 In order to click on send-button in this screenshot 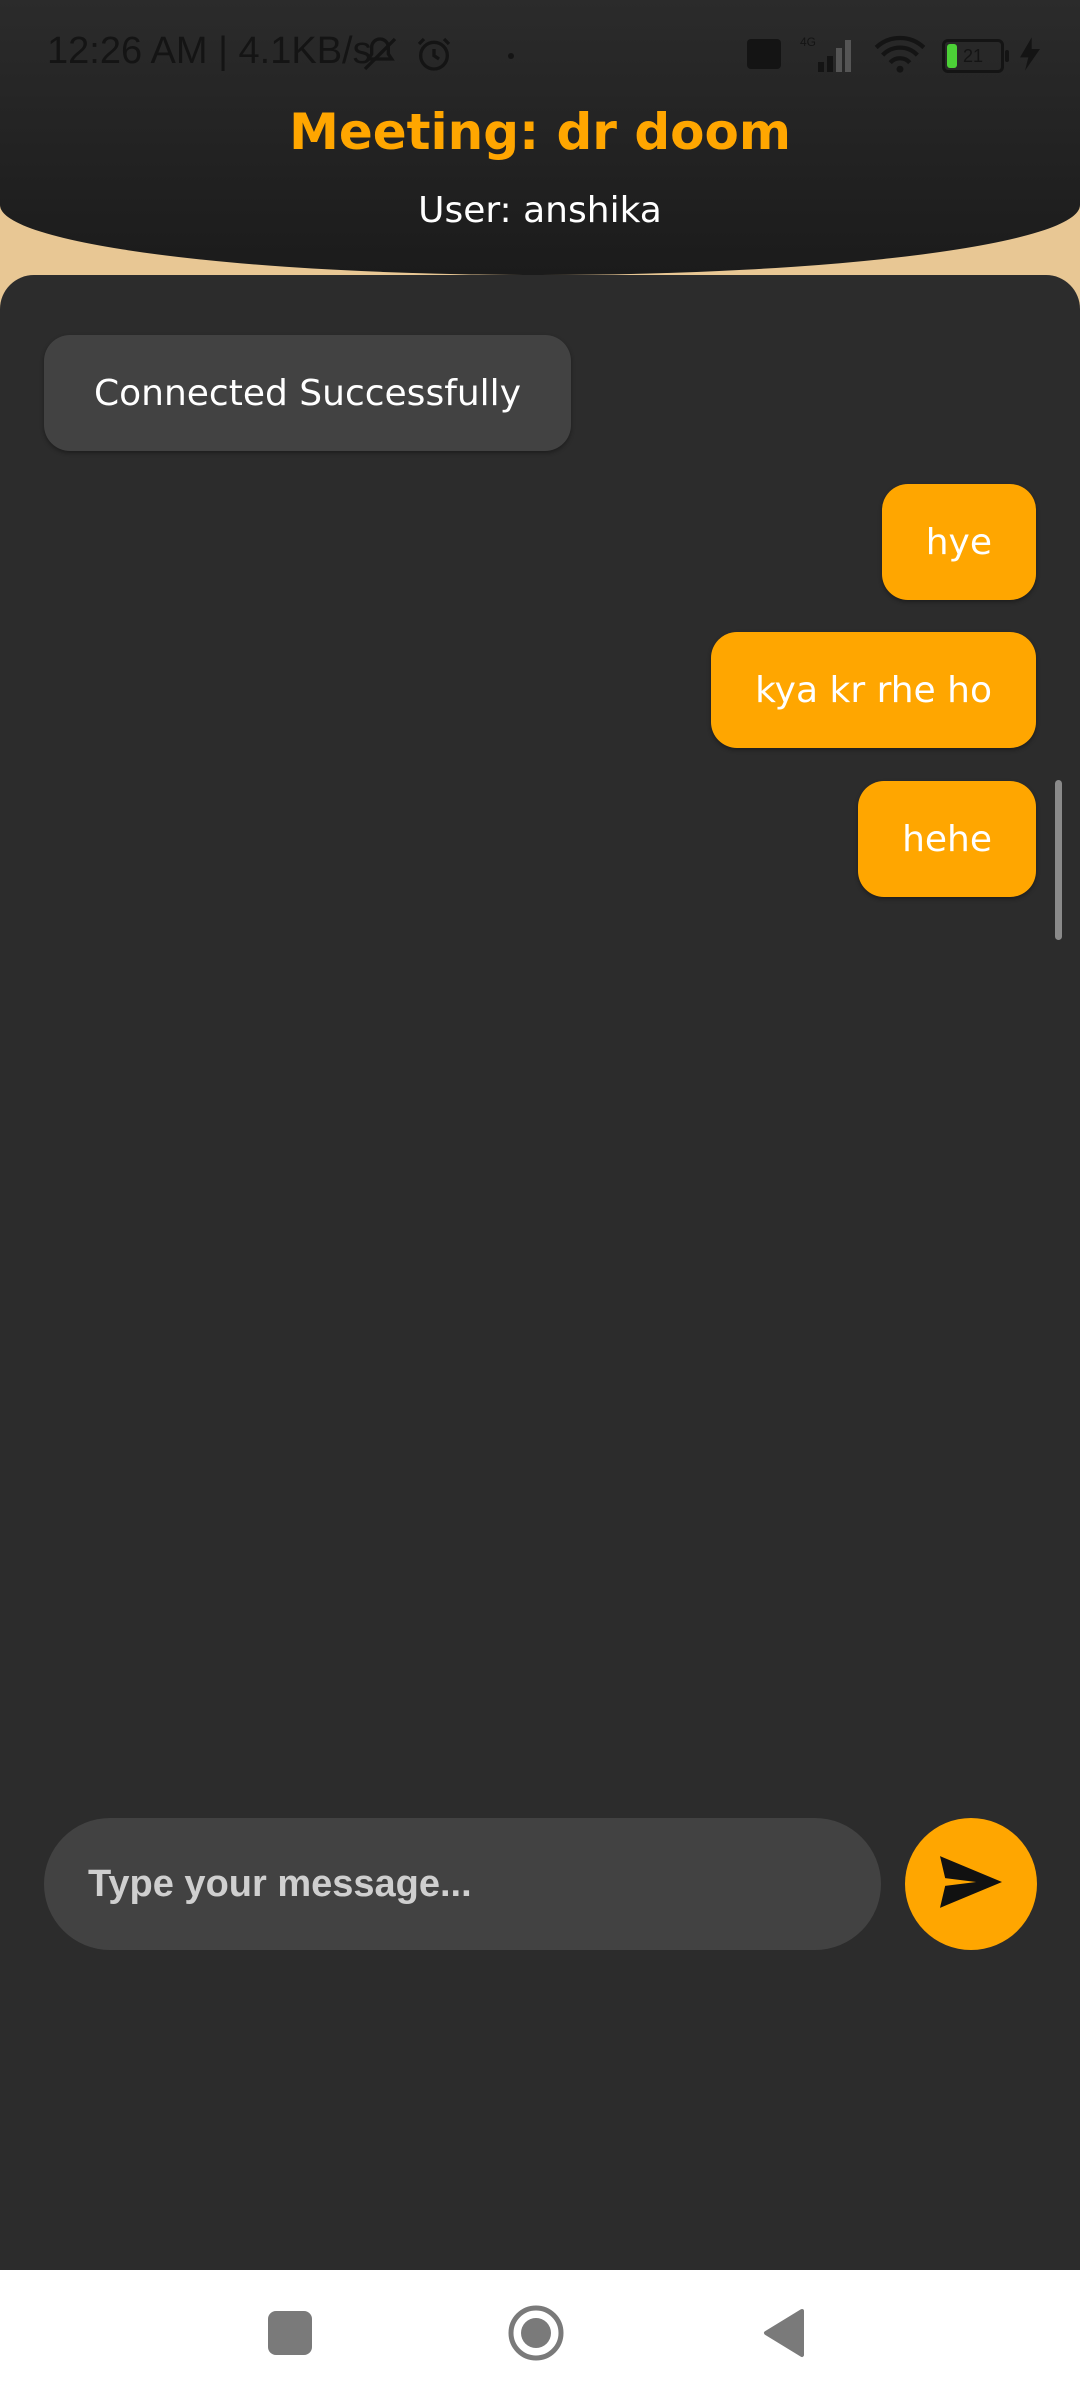, I will do `click(971, 1884)`.